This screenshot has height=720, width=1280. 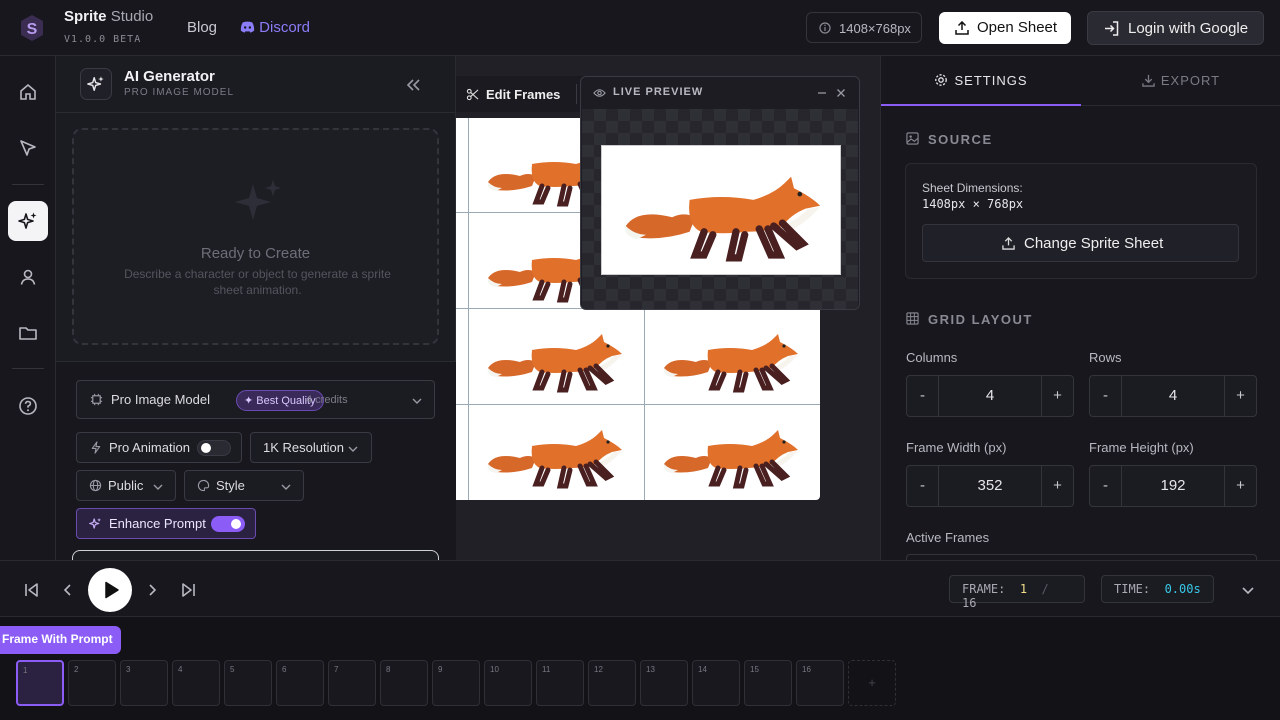 I want to click on pro-animation-label: Pro Animation, so click(x=149, y=447).